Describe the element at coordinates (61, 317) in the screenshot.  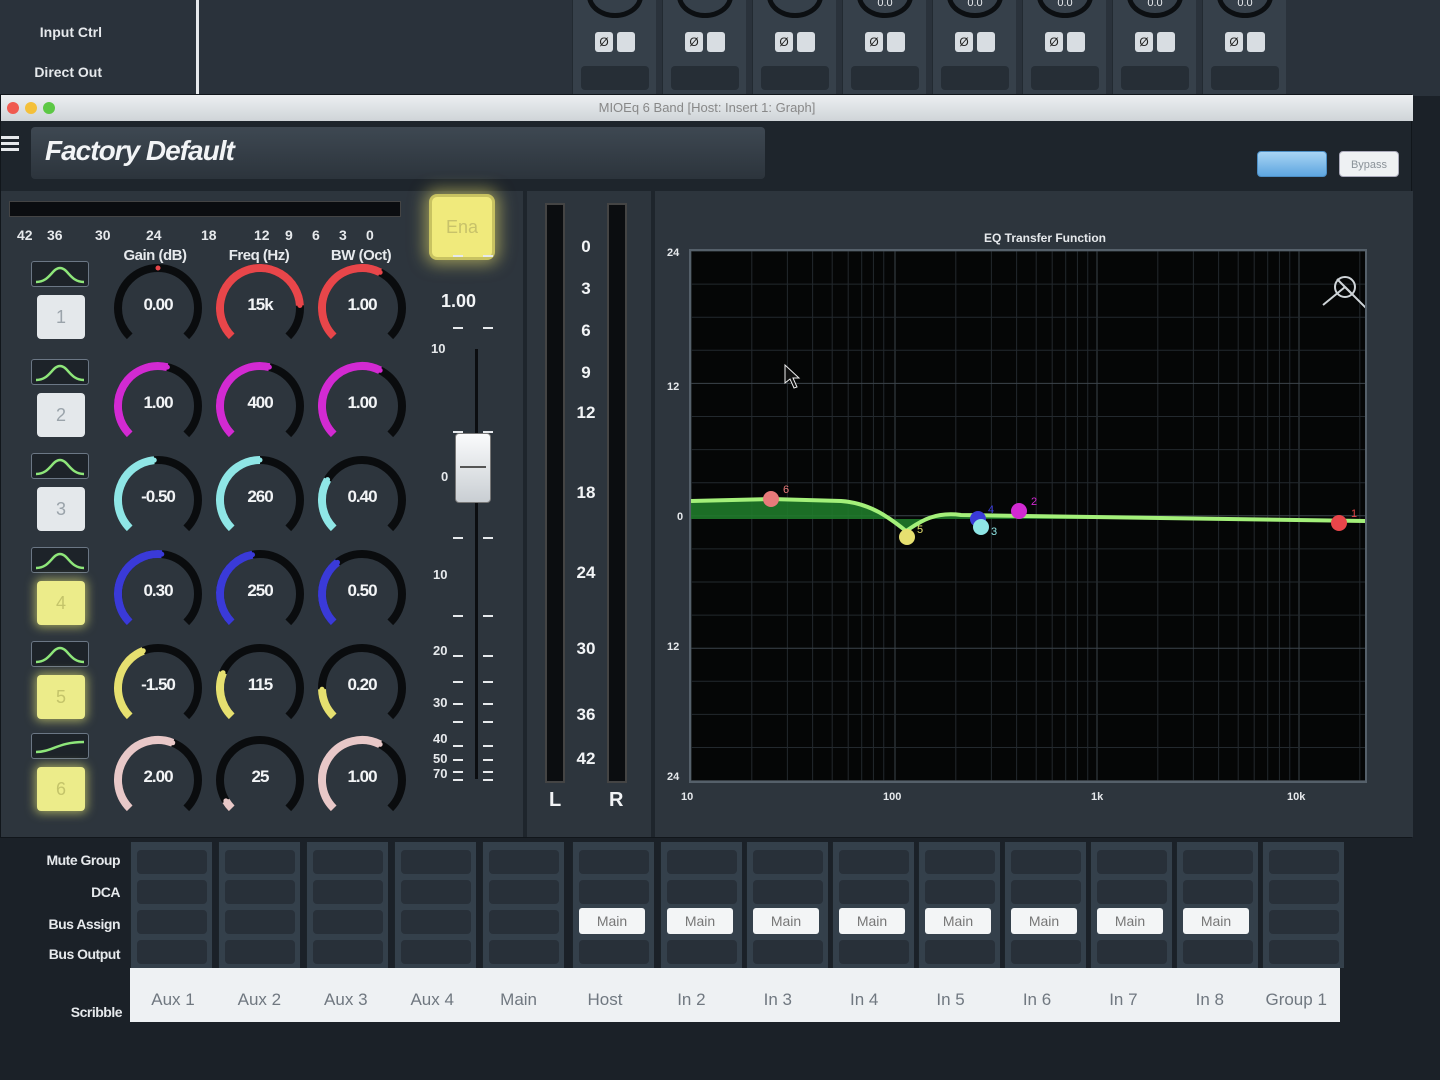
I see `band-enable-button: 1` at that location.